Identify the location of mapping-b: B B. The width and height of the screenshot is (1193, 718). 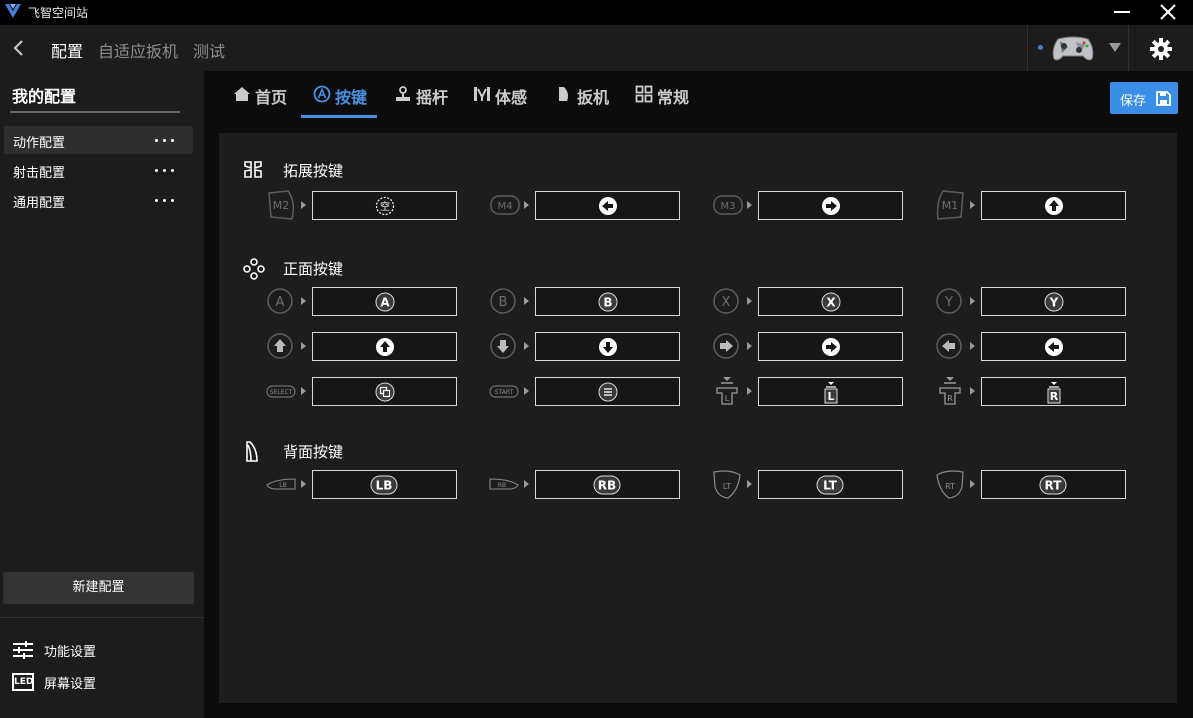
(599, 301).